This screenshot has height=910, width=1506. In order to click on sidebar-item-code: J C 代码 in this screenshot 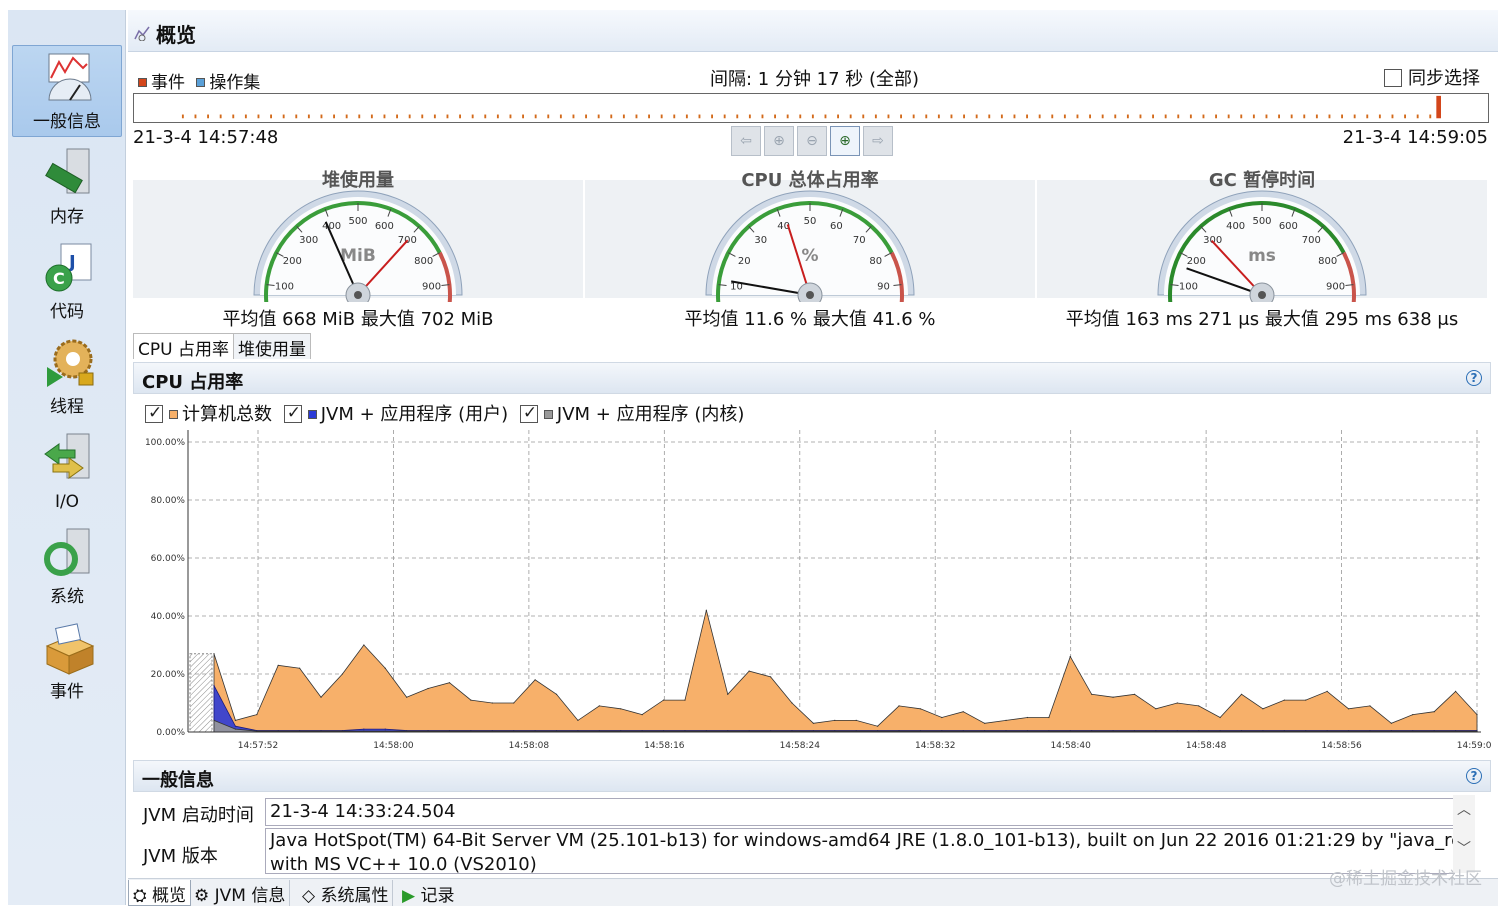, I will do `click(67, 281)`.